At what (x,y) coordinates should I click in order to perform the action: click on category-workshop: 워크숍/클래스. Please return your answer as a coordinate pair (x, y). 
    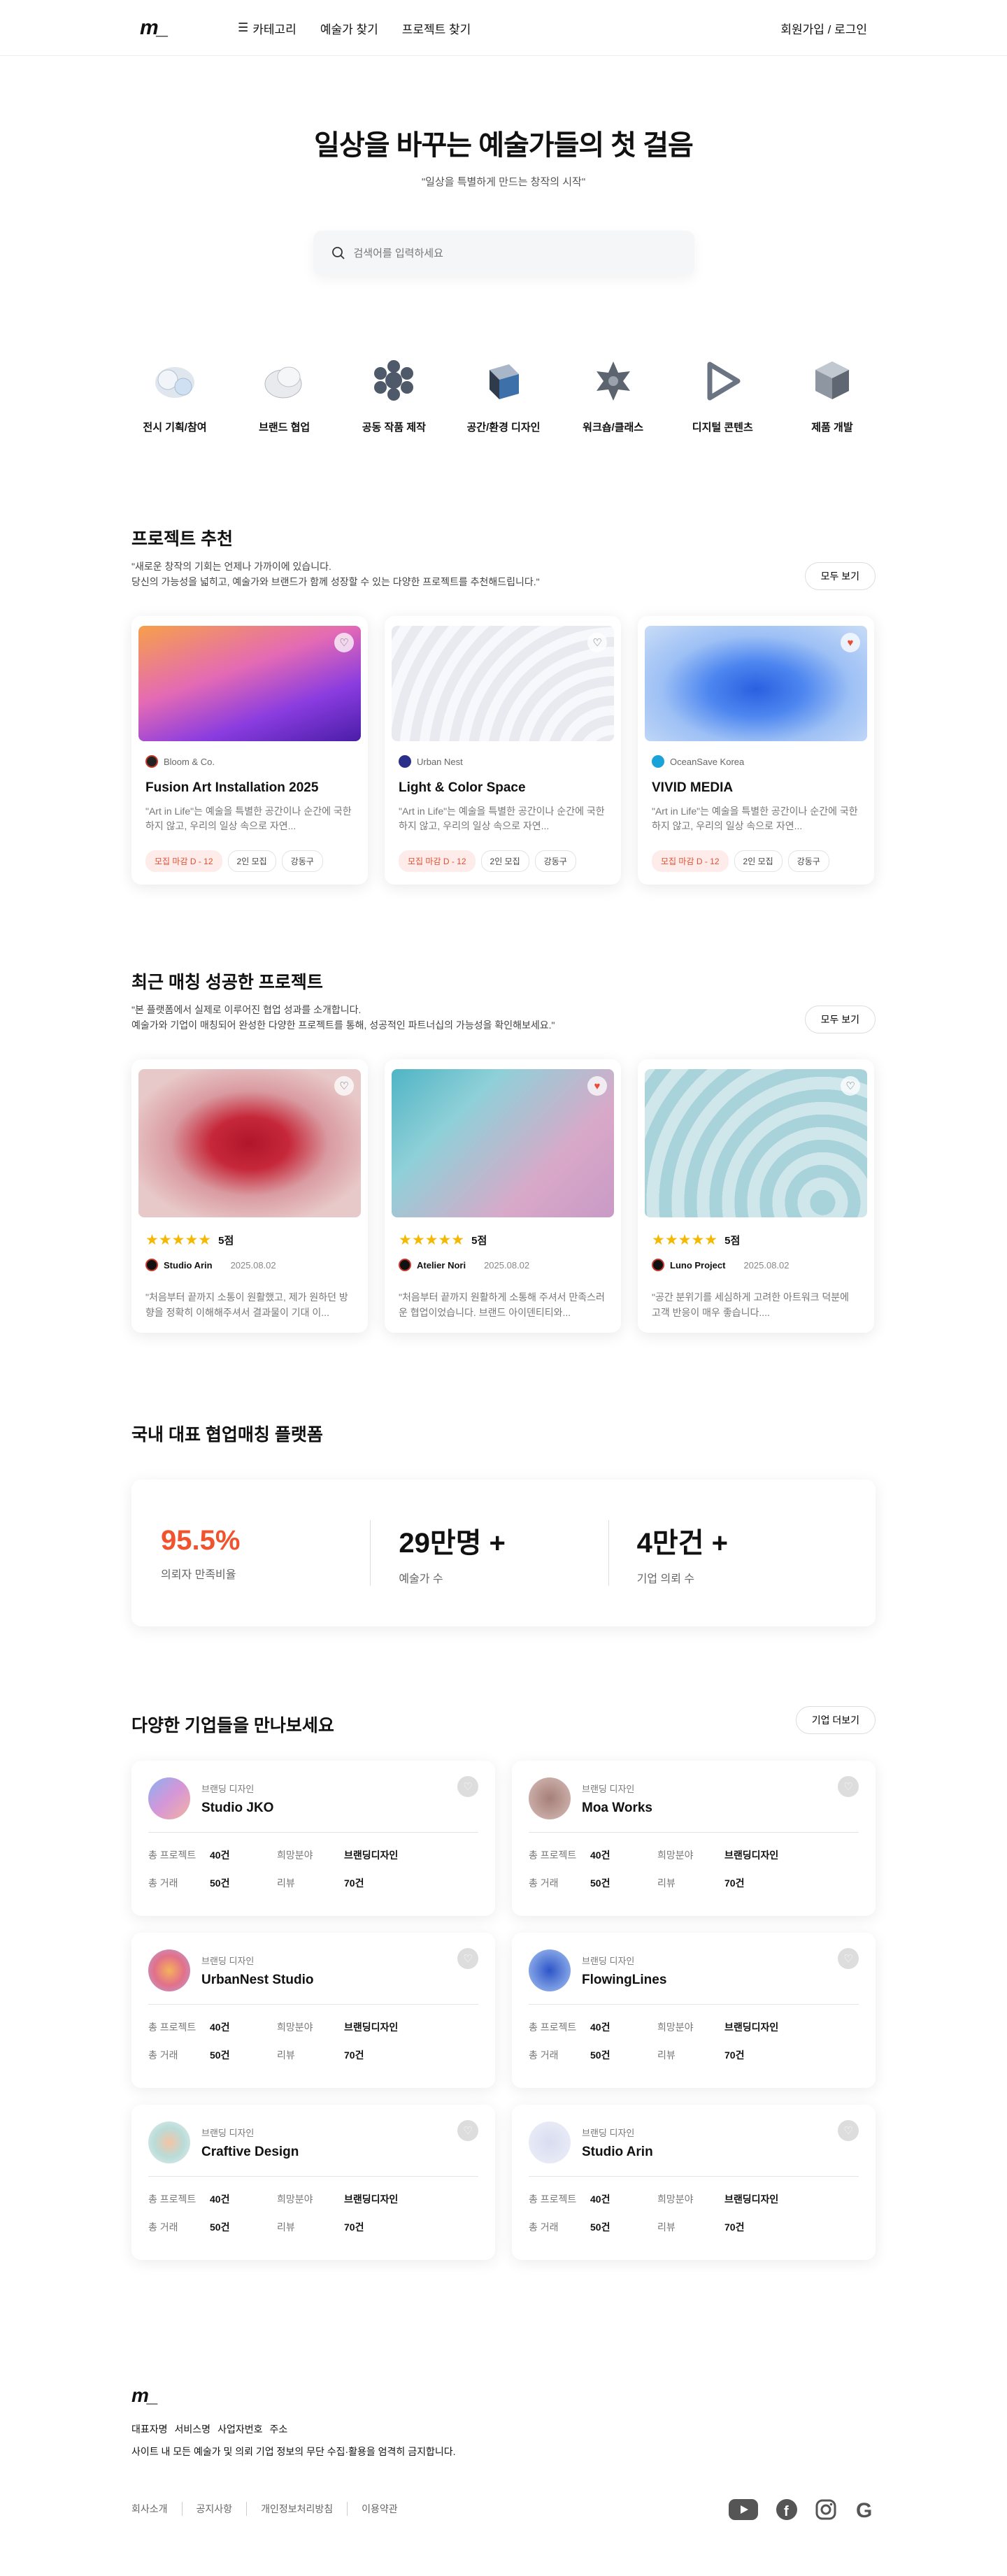
    Looking at the image, I should click on (613, 393).